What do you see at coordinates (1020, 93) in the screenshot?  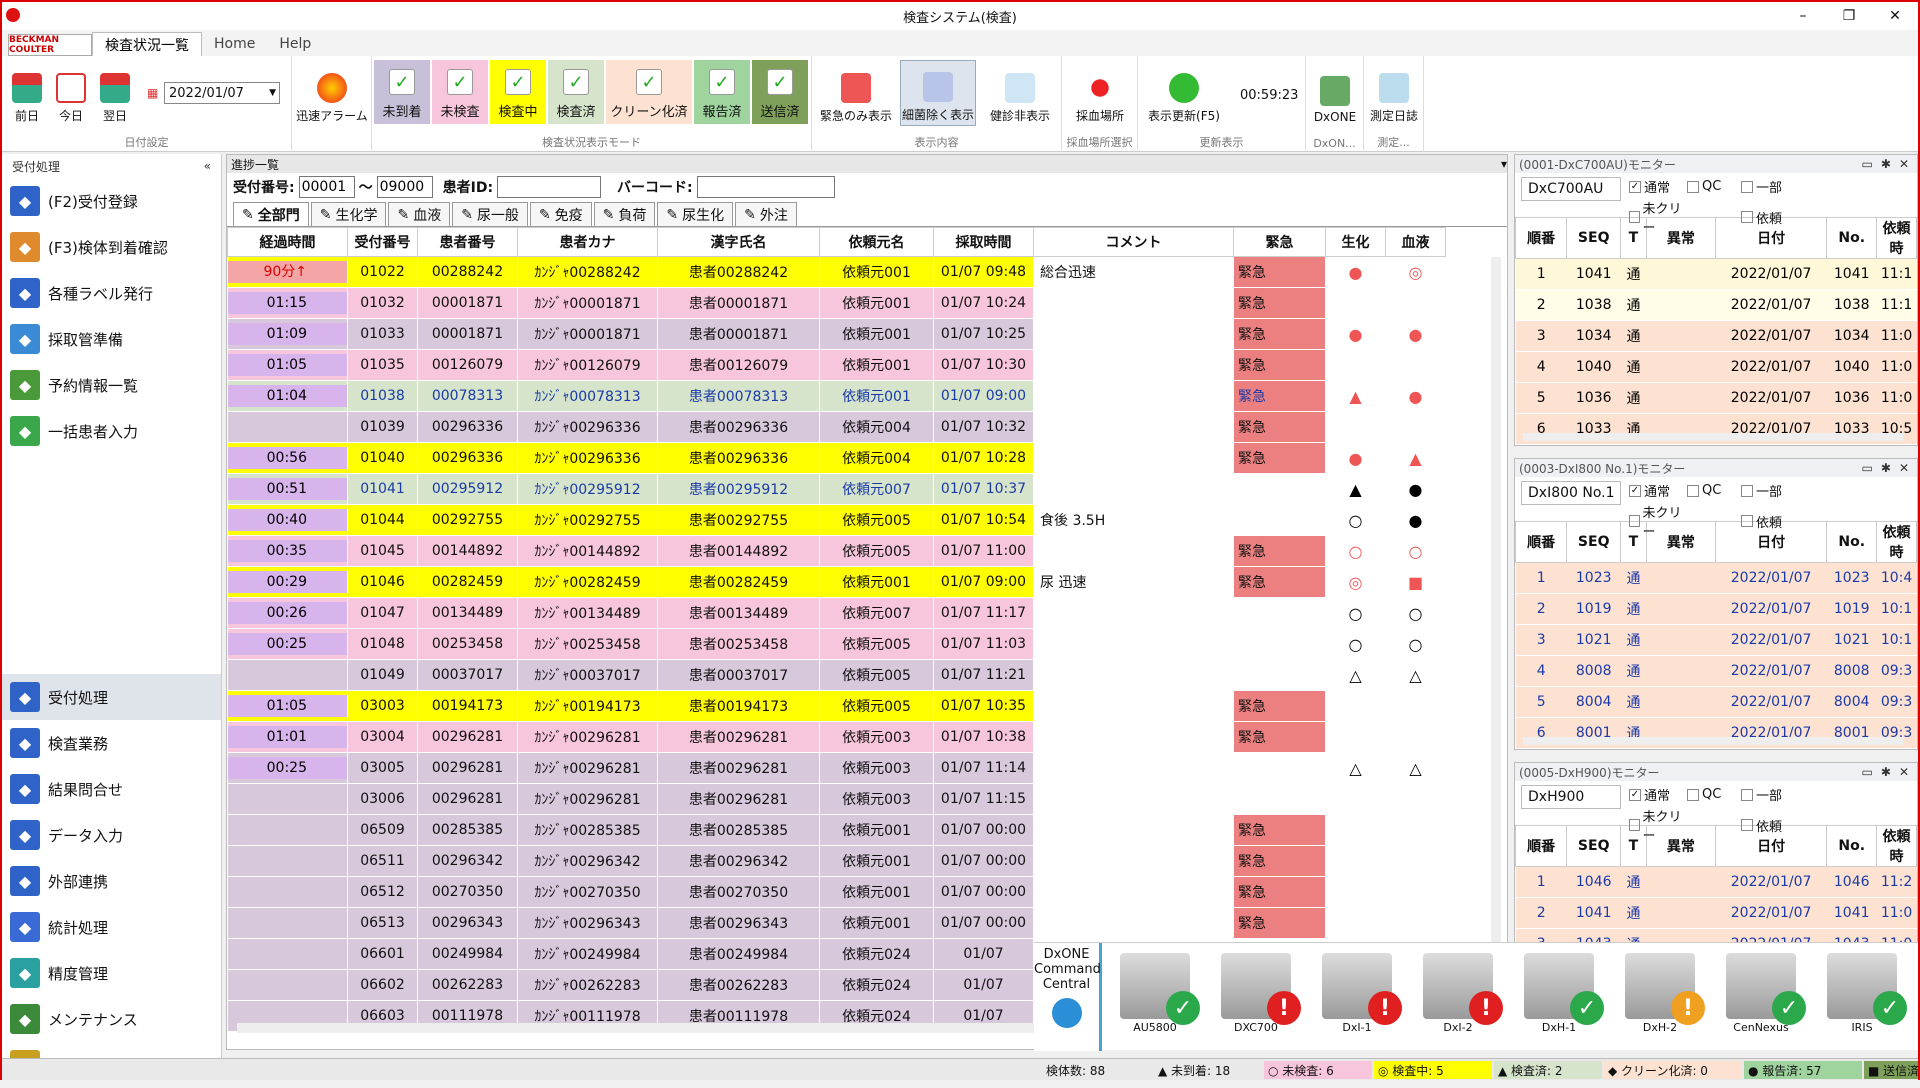 I see `hide-checkup-button: 健診非表示` at bounding box center [1020, 93].